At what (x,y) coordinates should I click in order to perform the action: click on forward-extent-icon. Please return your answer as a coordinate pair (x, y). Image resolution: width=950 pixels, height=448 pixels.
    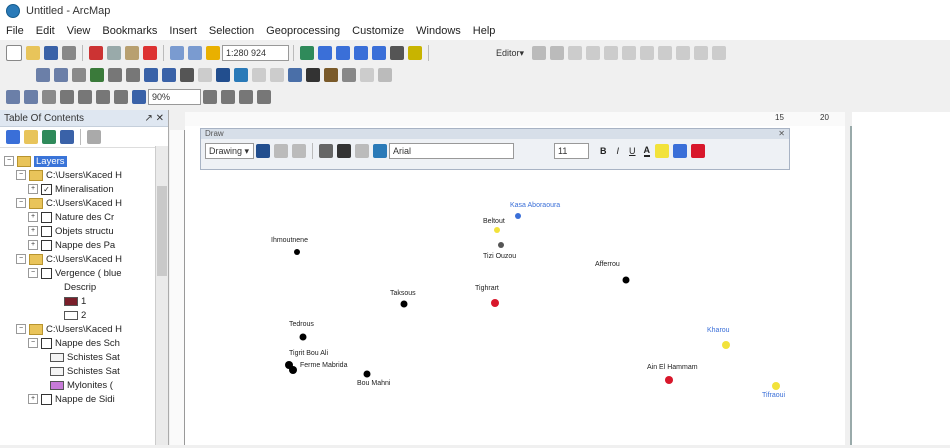
    Looking at the image, I should click on (169, 75).